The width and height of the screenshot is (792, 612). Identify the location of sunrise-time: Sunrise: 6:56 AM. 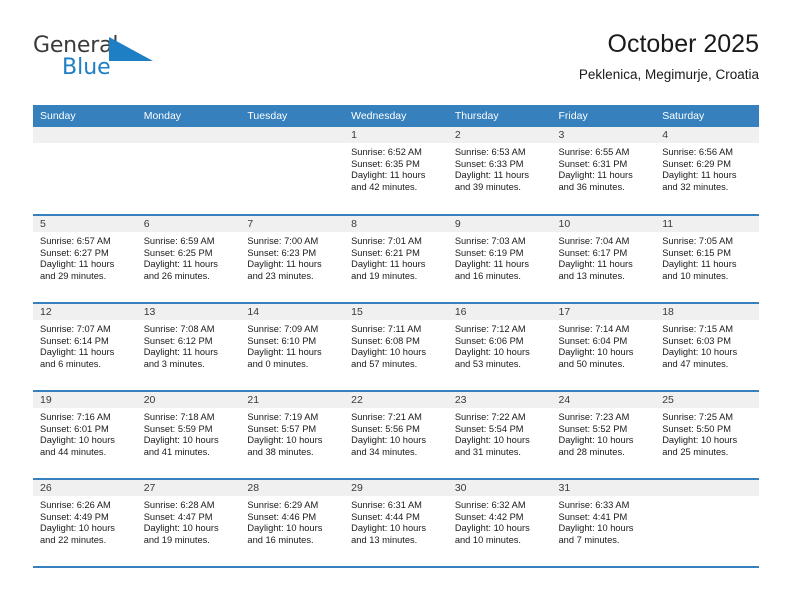
(698, 152).